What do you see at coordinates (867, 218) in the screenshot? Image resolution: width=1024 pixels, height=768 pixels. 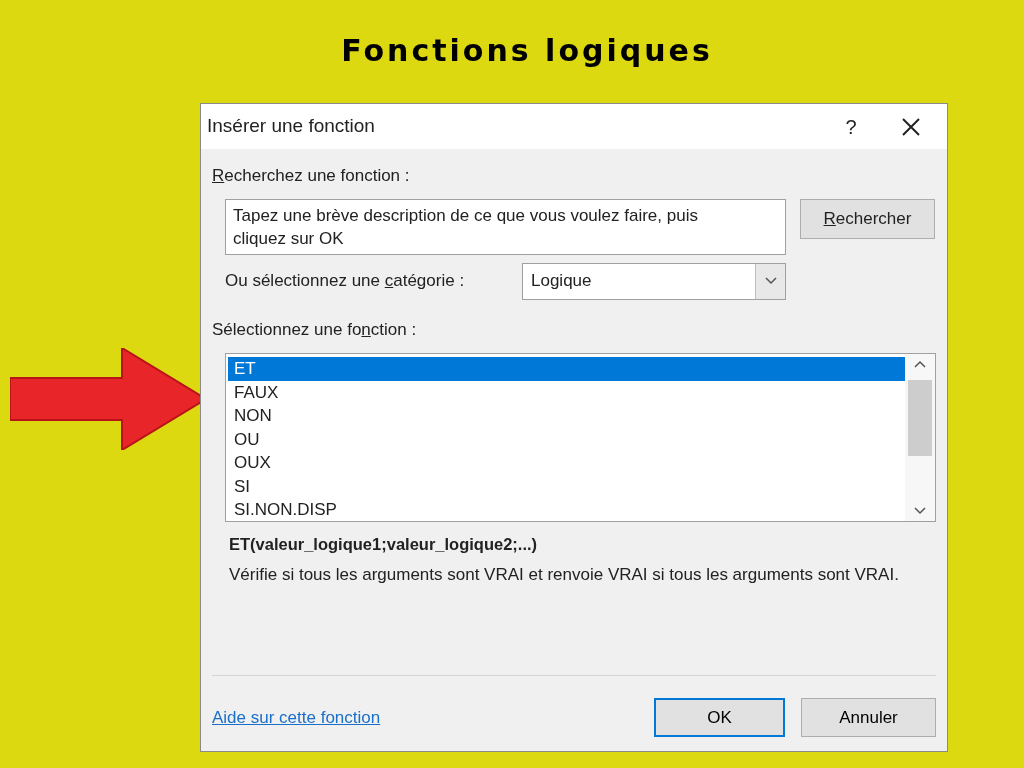 I see `search-button: Rechercher` at bounding box center [867, 218].